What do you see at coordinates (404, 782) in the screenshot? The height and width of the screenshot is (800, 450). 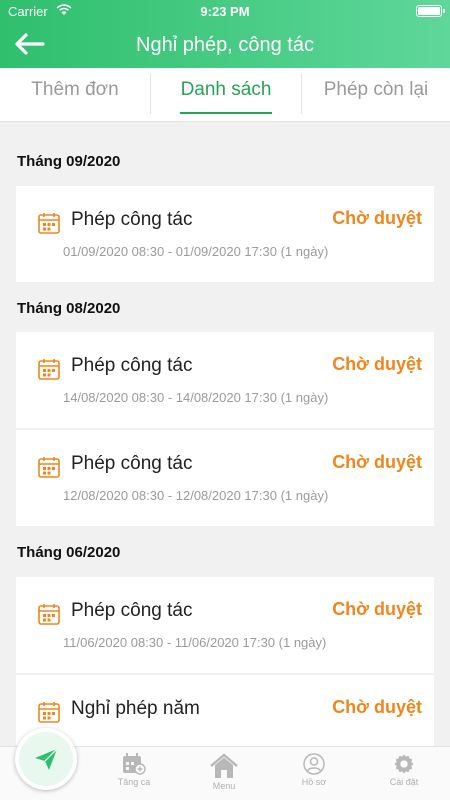 I see `tabbar-label: Cài đặt` at bounding box center [404, 782].